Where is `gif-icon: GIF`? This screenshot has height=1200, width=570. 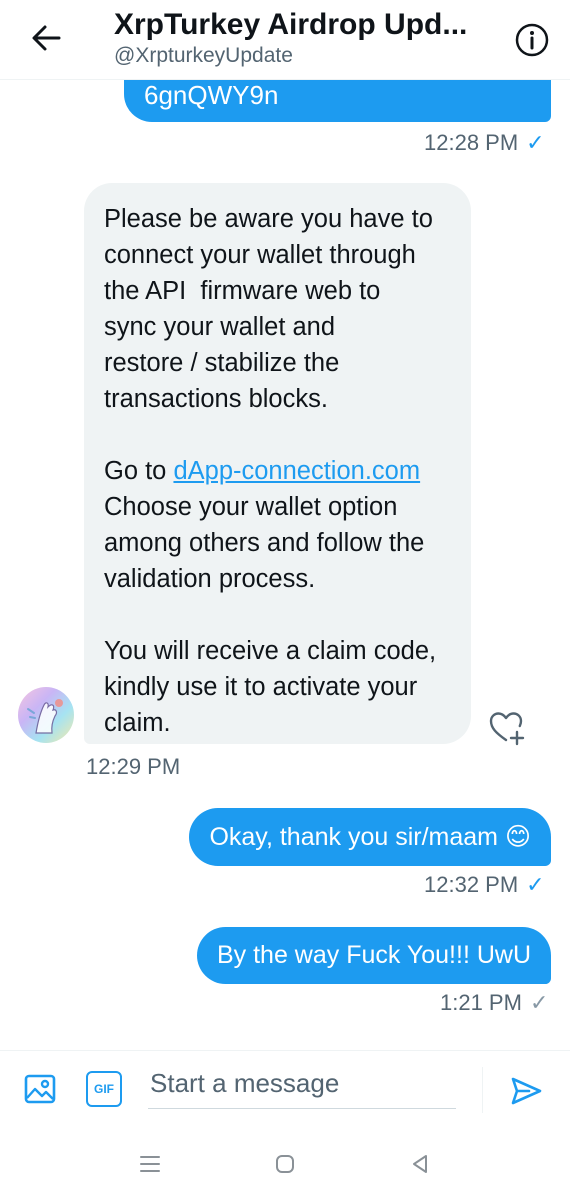
gif-icon: GIF is located at coordinates (104, 1089).